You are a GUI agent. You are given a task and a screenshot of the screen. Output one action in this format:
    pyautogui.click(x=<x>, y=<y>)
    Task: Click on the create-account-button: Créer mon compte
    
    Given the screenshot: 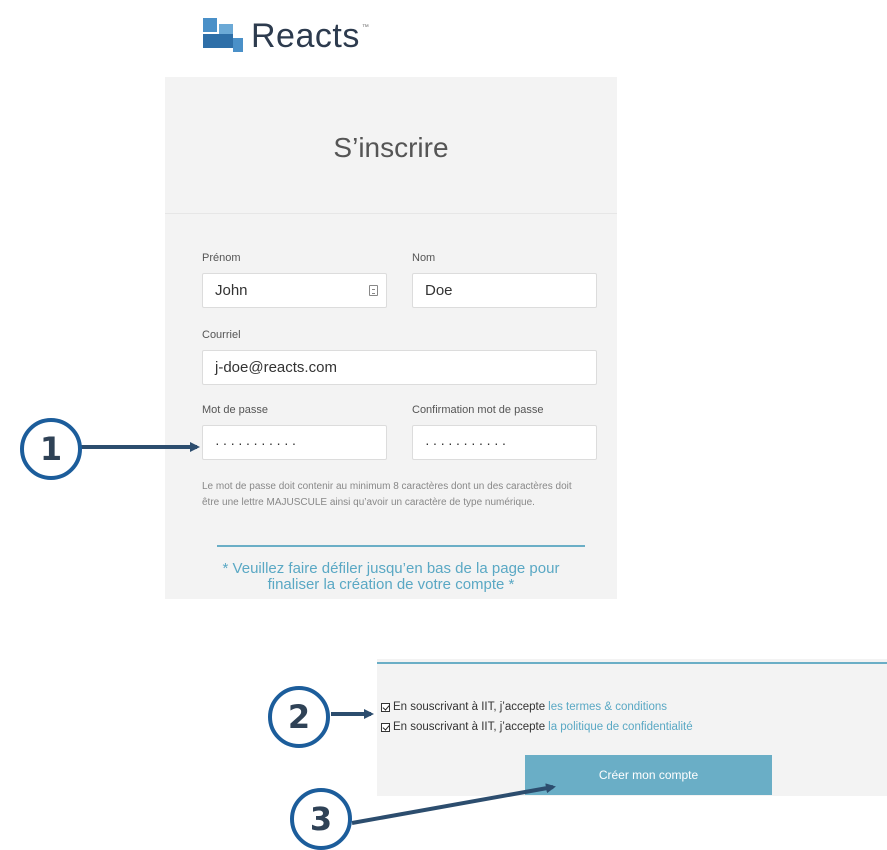 What is the action you would take?
    pyautogui.click(x=648, y=775)
    